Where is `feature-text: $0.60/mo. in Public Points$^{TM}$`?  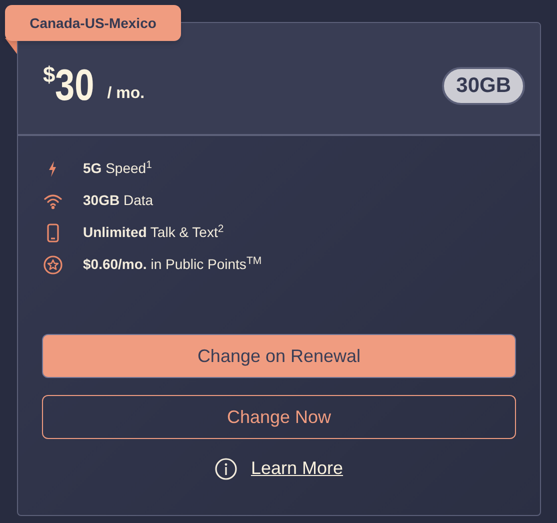 feature-text: $0.60/mo. in Public Points$^{TM}$ is located at coordinates (172, 264).